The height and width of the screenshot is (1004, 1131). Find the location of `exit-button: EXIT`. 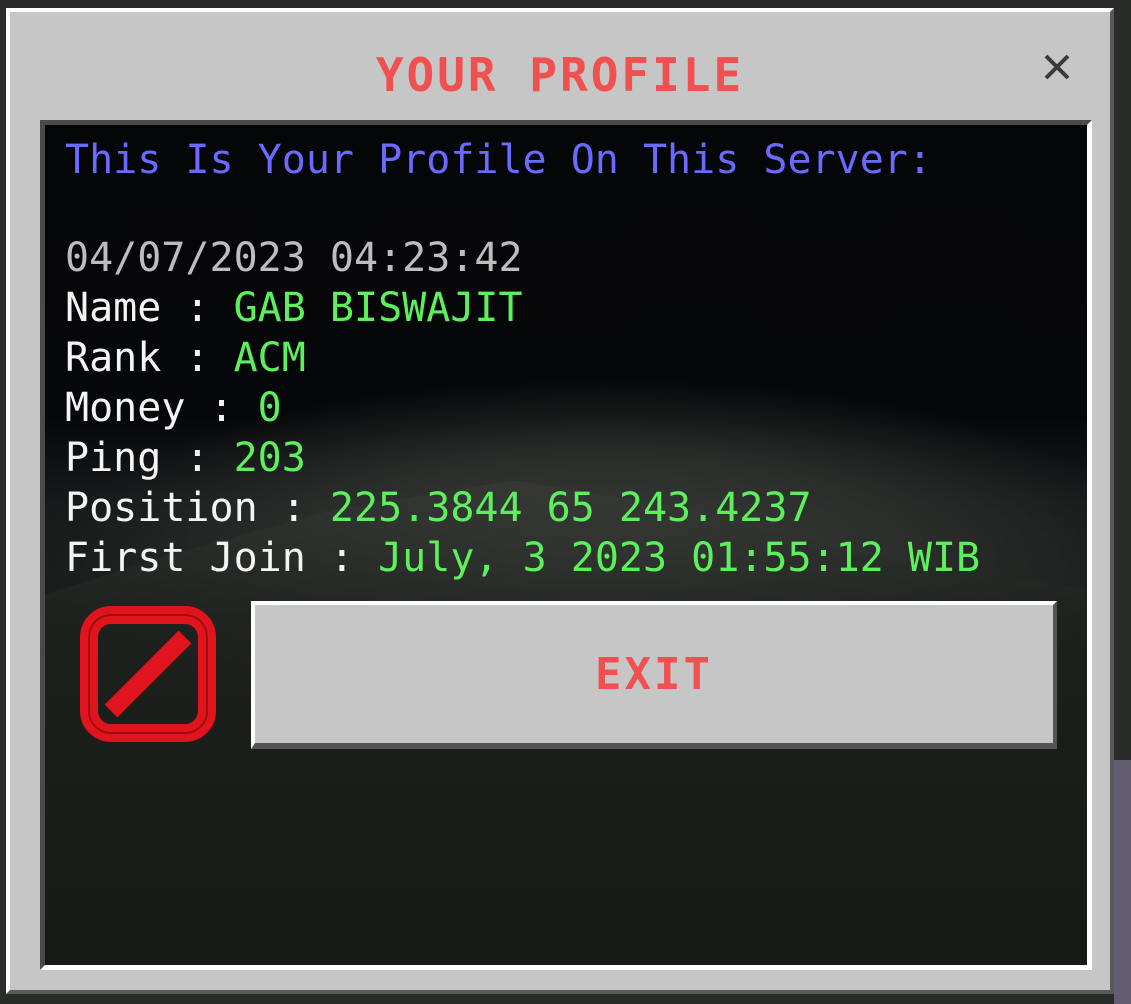

exit-button: EXIT is located at coordinates (654, 675).